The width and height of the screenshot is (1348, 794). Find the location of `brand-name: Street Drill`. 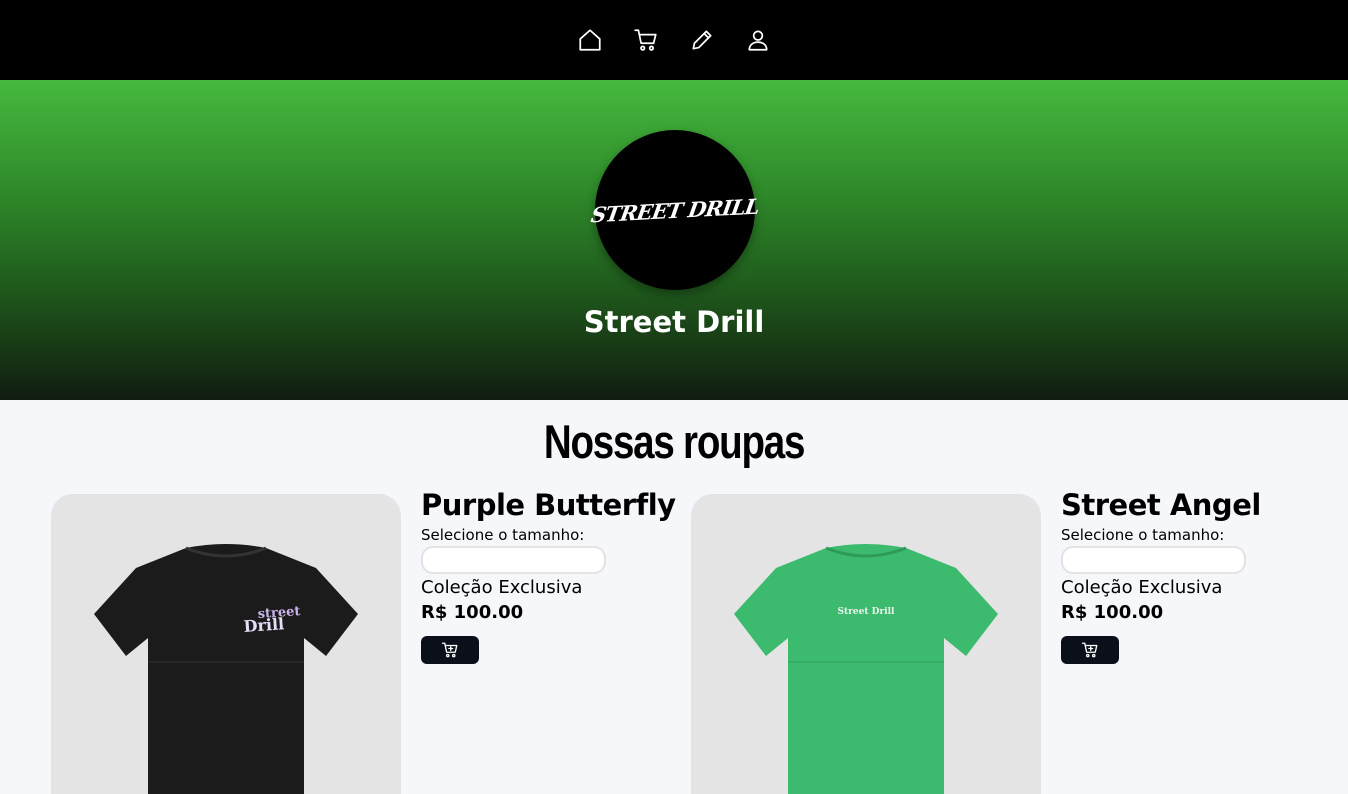

brand-name: Street Drill is located at coordinates (674, 322).